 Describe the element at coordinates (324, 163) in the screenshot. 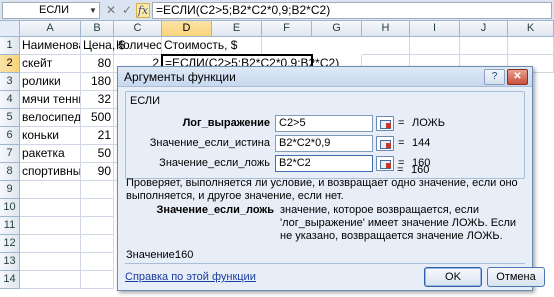

I see `value-if-false-input: B2*C2` at that location.